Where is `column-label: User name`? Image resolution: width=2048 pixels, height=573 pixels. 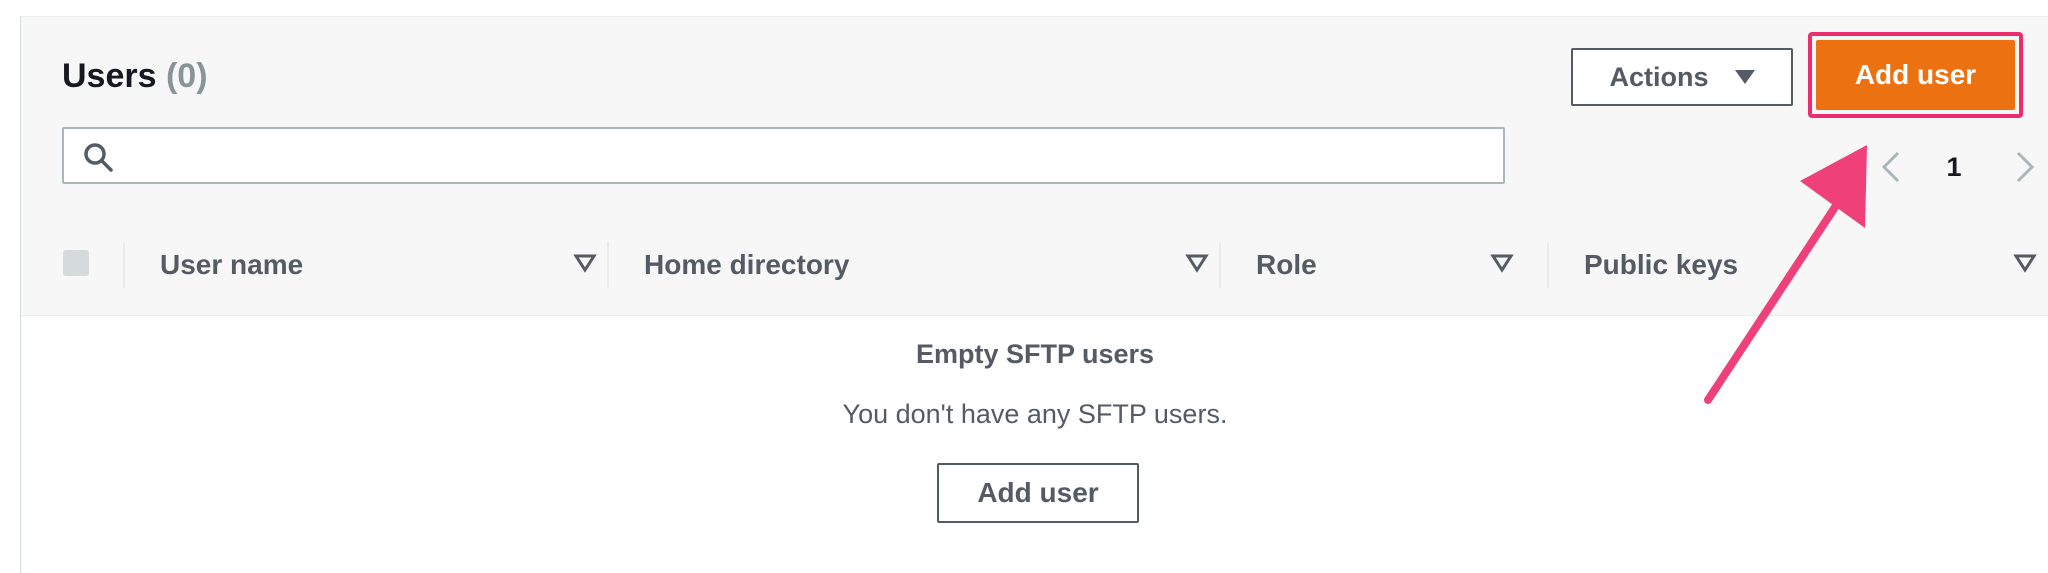
column-label: User name is located at coordinates (232, 264).